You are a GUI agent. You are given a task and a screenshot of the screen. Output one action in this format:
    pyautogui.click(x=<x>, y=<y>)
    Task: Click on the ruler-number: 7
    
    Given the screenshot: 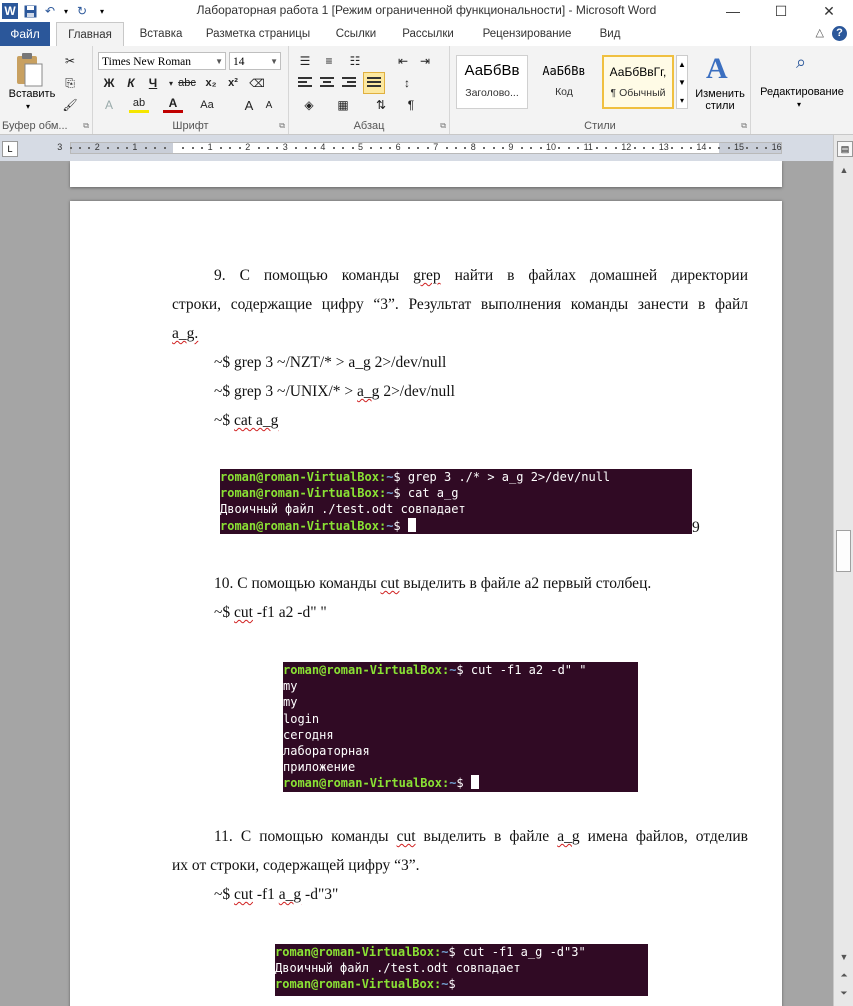 What is the action you would take?
    pyautogui.click(x=436, y=147)
    